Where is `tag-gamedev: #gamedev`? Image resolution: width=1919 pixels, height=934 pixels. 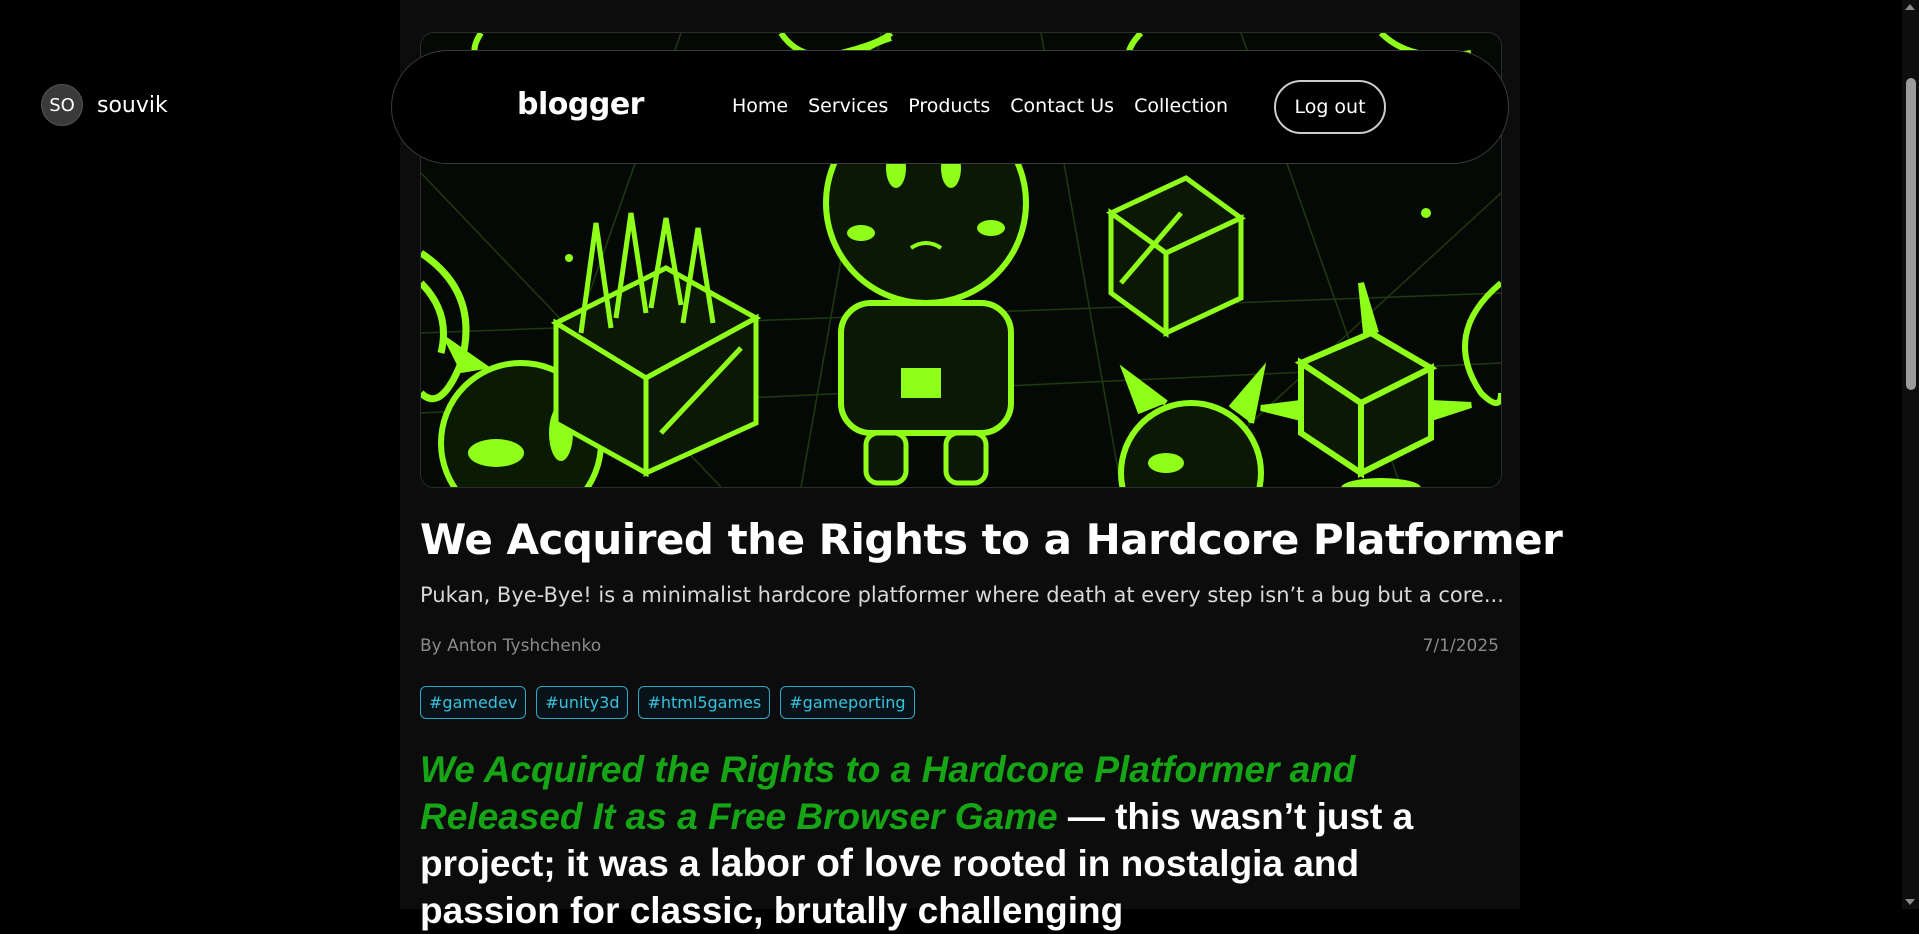
tag-gamedev: #gamedev is located at coordinates (473, 702).